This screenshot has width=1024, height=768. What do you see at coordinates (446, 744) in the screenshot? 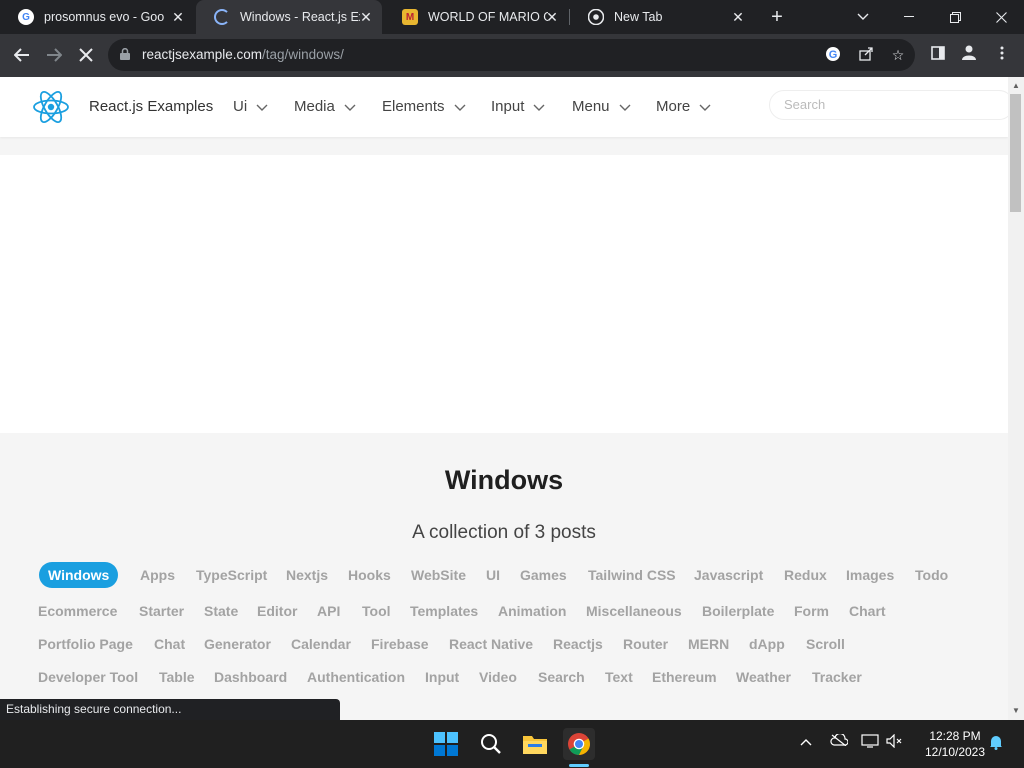
I see `windows-start-icon` at bounding box center [446, 744].